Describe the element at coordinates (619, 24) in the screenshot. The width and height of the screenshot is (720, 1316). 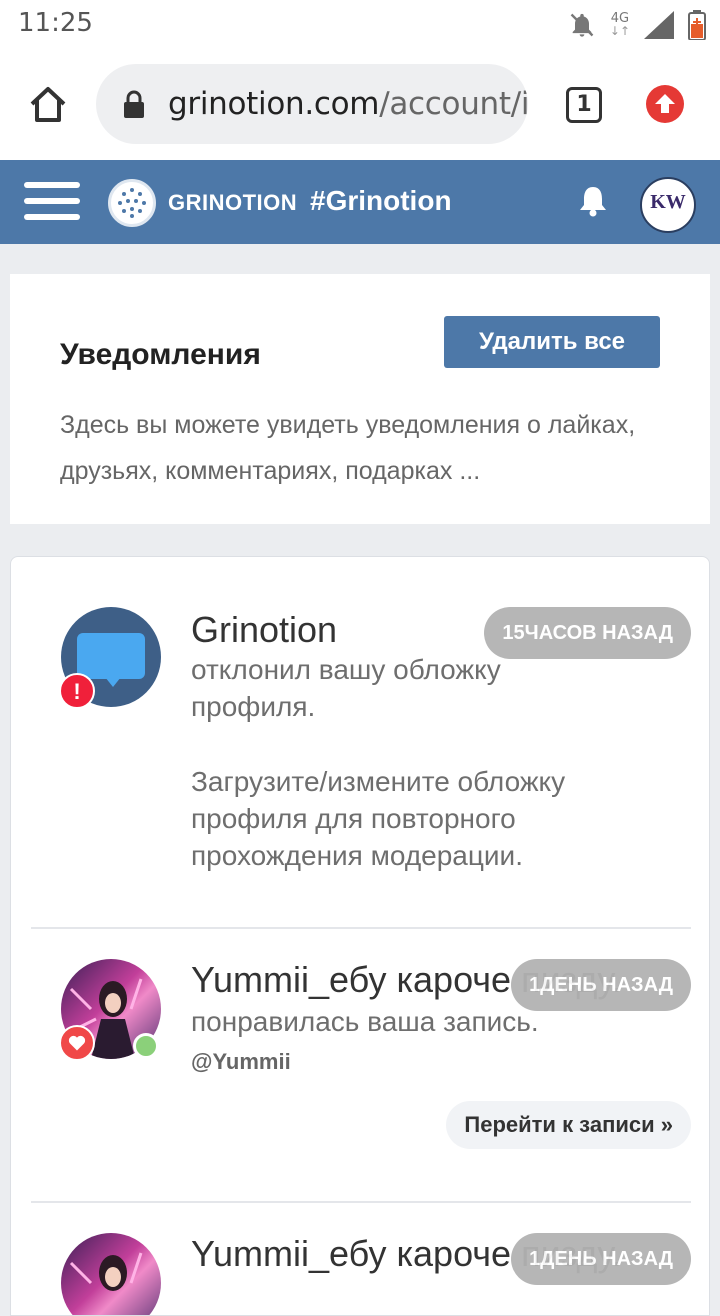
I see `network-indicator: 4G ↓↑` at that location.